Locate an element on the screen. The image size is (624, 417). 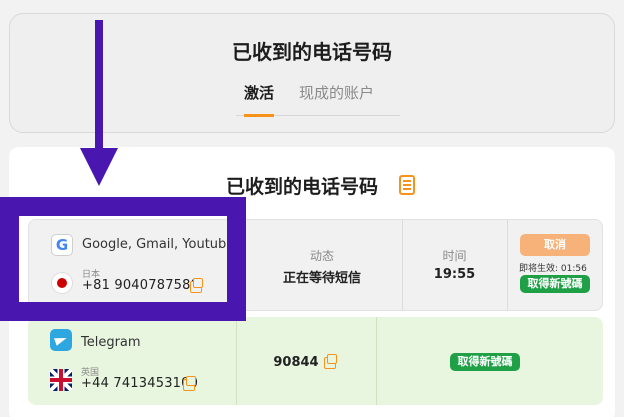
expire-countdown: 即将生效: 01:56 is located at coordinates (553, 269).